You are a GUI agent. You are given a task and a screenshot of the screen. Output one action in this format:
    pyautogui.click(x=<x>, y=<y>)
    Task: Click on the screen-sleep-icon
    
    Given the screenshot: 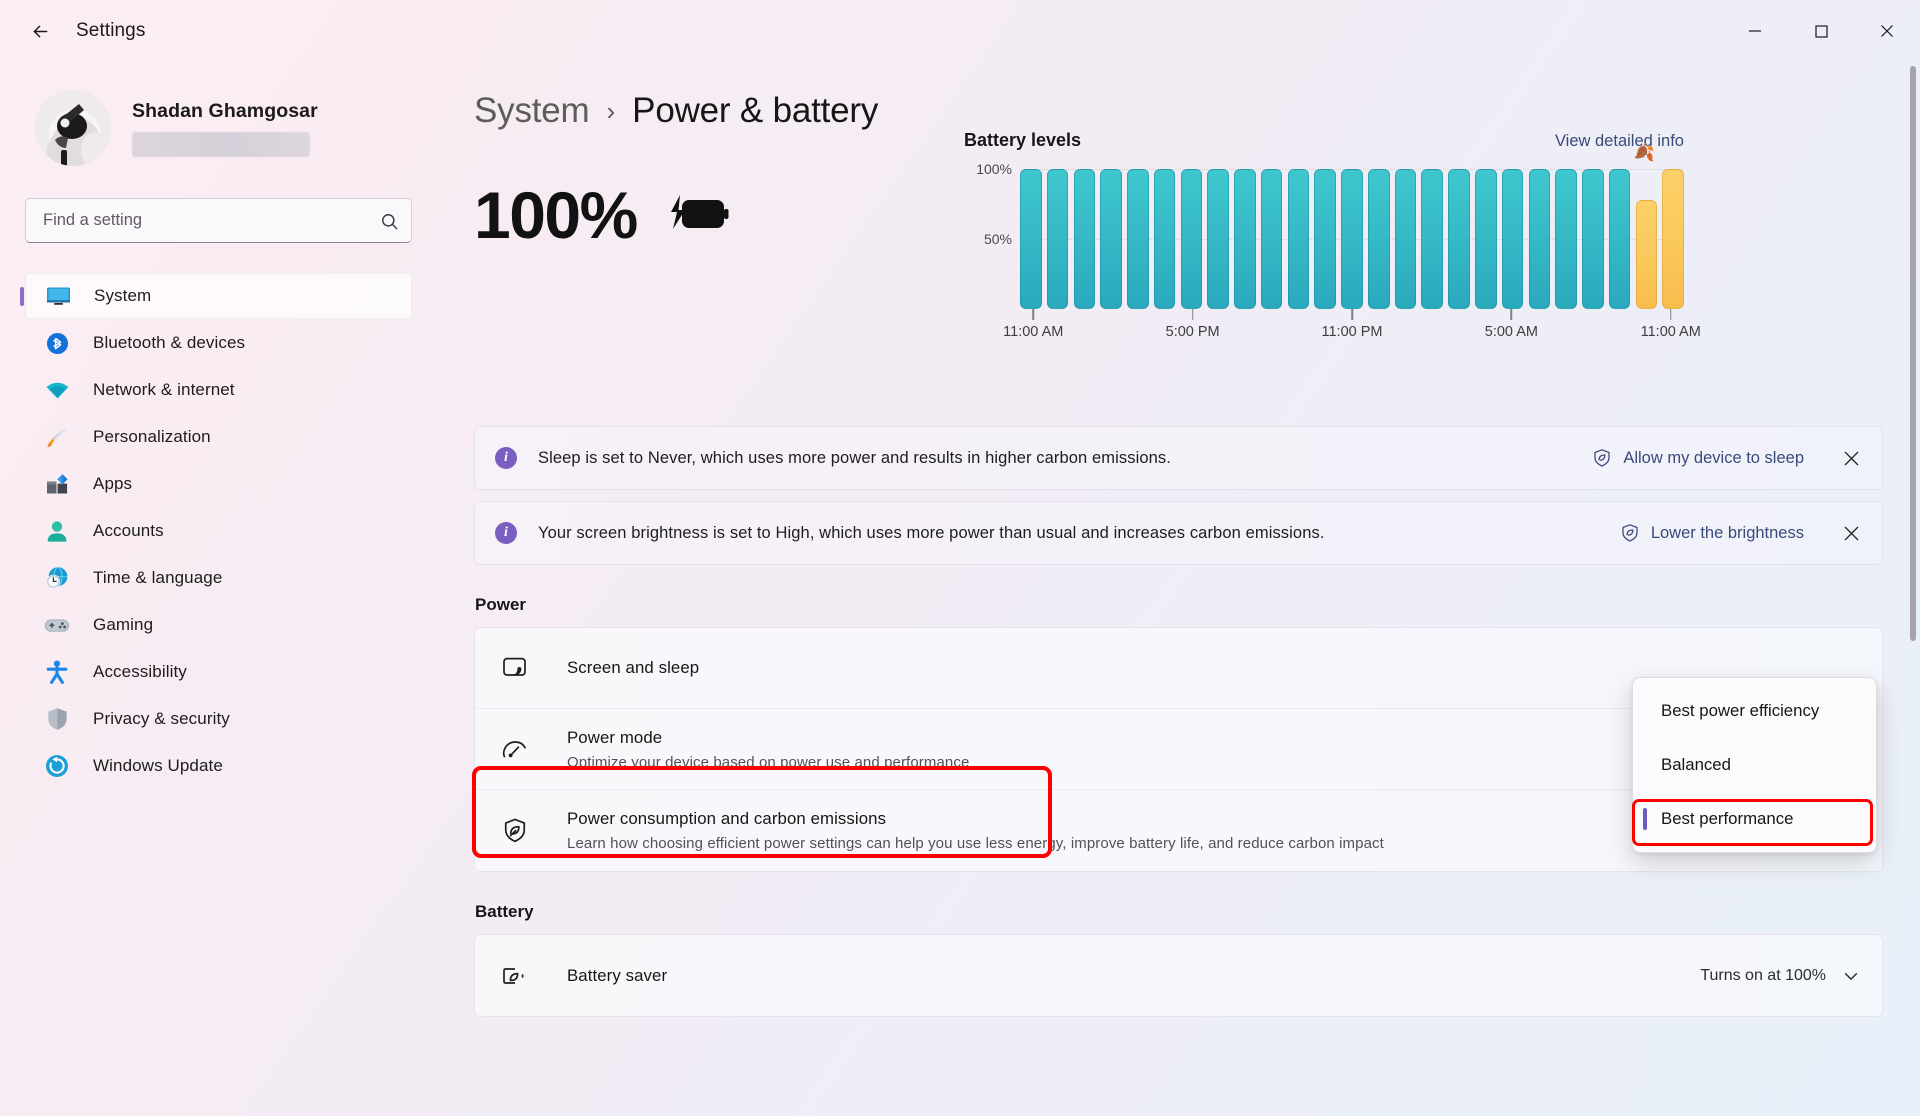 What is the action you would take?
    pyautogui.click(x=515, y=668)
    